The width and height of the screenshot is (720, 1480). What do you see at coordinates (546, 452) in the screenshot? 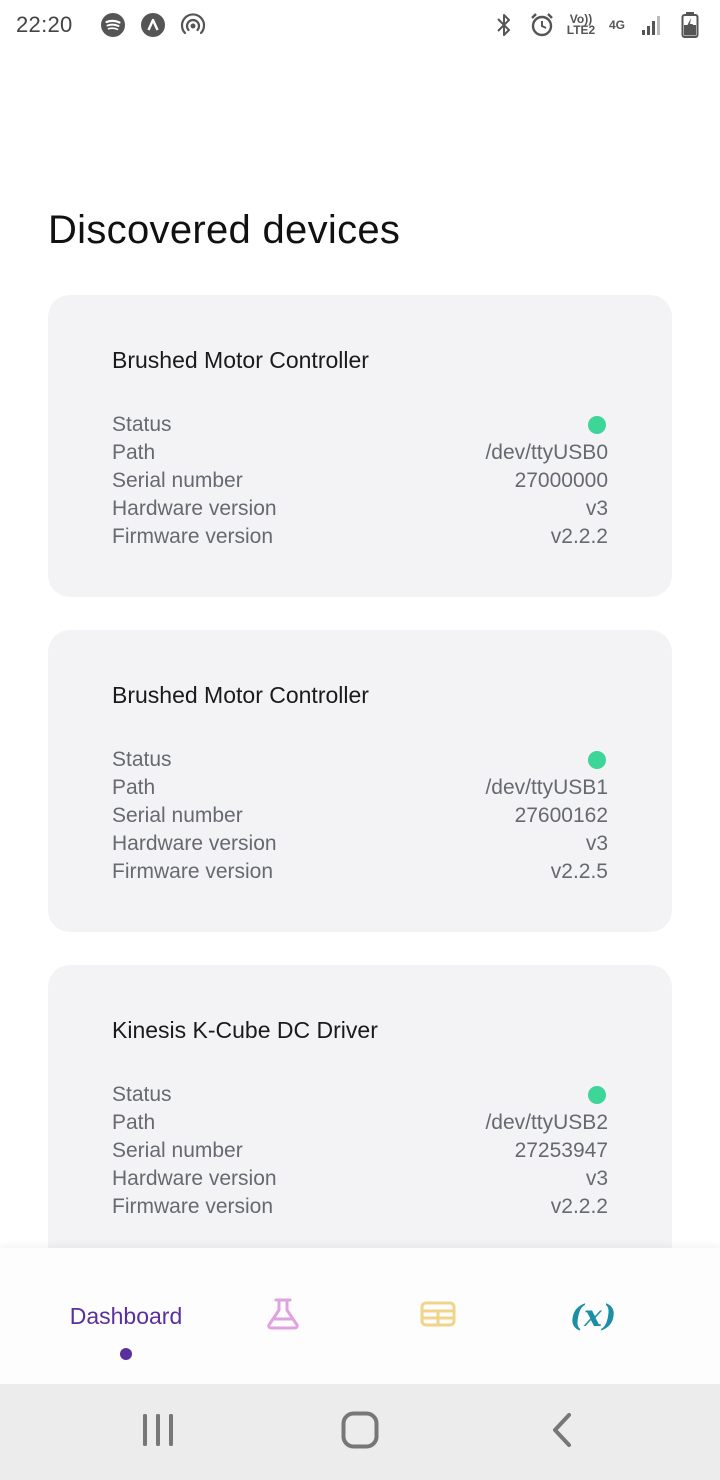
I see `path-value: /dev/ttyUSB0` at bounding box center [546, 452].